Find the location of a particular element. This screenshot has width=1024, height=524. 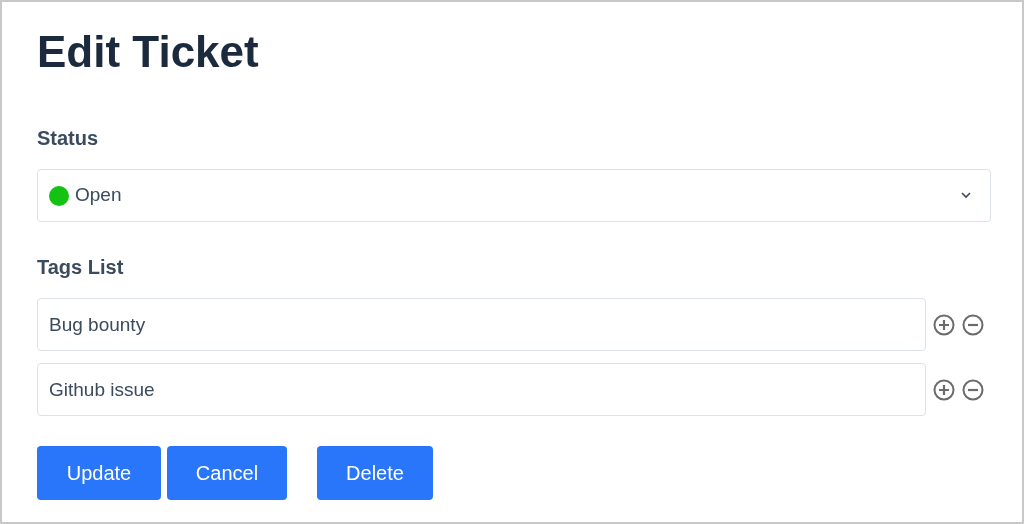

status-value: Open is located at coordinates (98, 195).